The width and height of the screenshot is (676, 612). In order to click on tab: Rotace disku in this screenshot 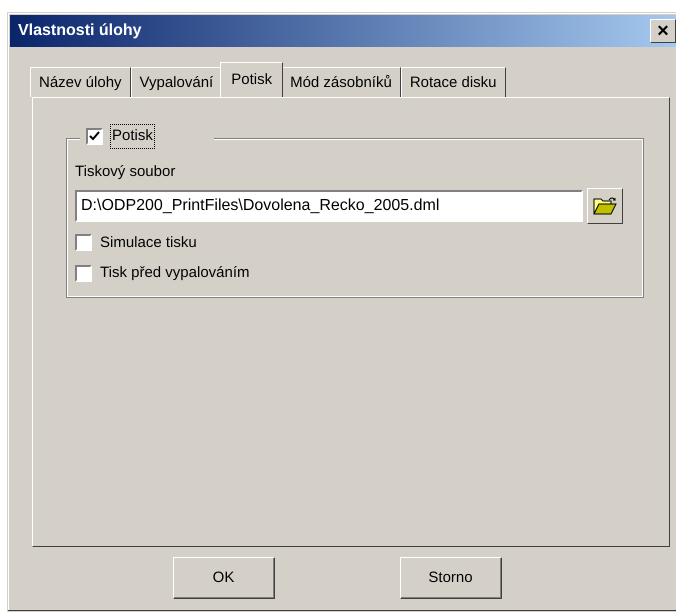, I will do `click(453, 82)`.